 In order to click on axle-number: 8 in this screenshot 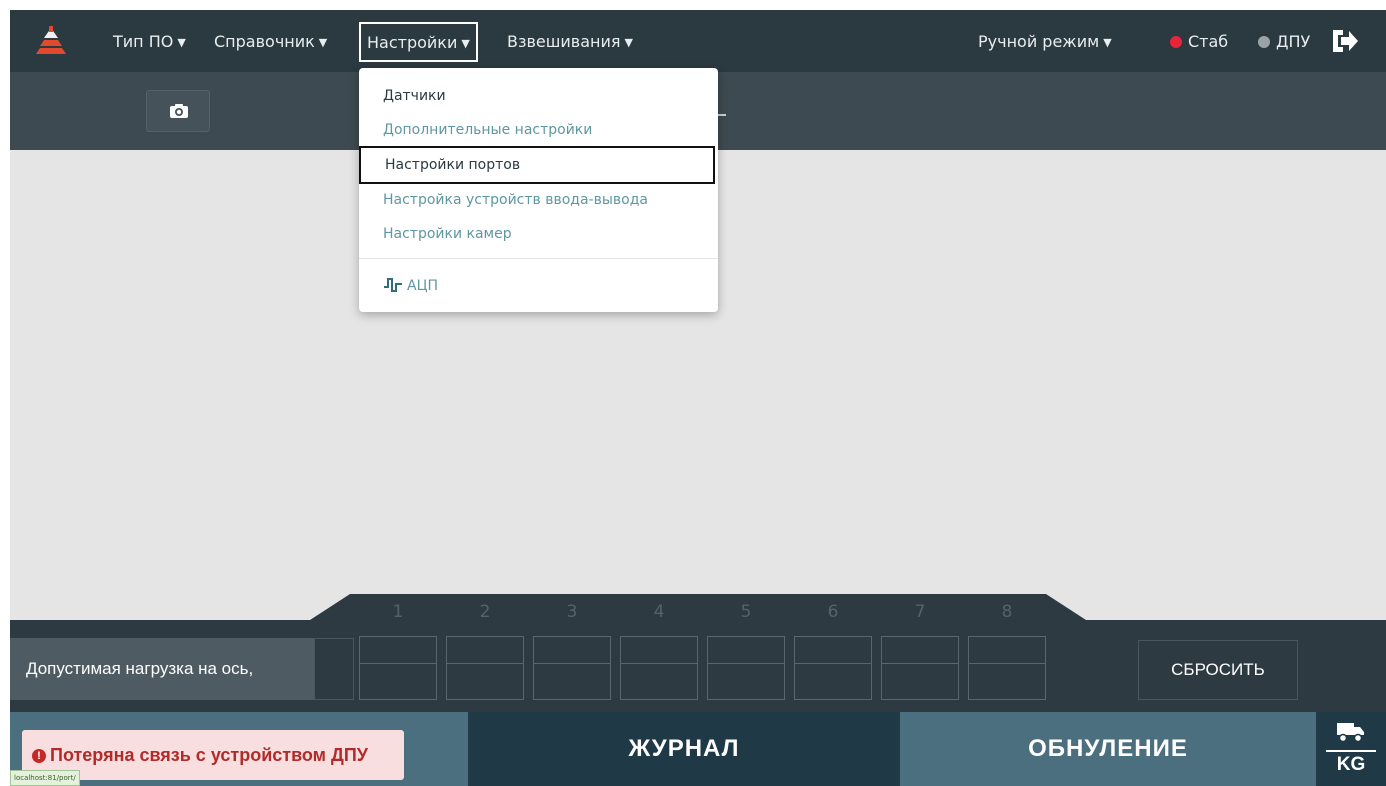, I will do `click(1007, 612)`.